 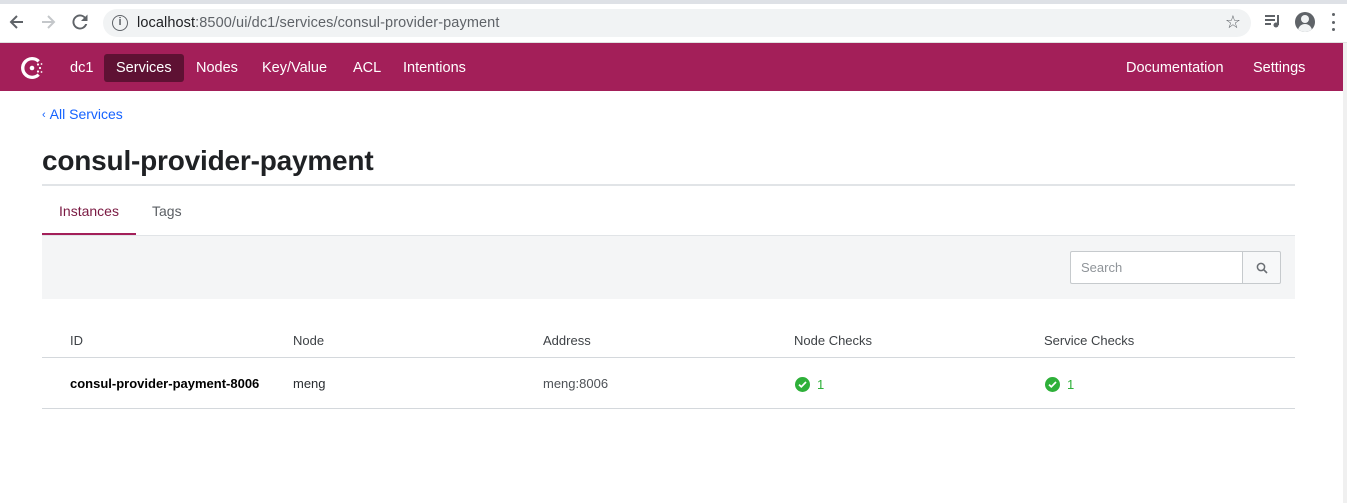 I want to click on column-header-address: Address, so click(x=567, y=340).